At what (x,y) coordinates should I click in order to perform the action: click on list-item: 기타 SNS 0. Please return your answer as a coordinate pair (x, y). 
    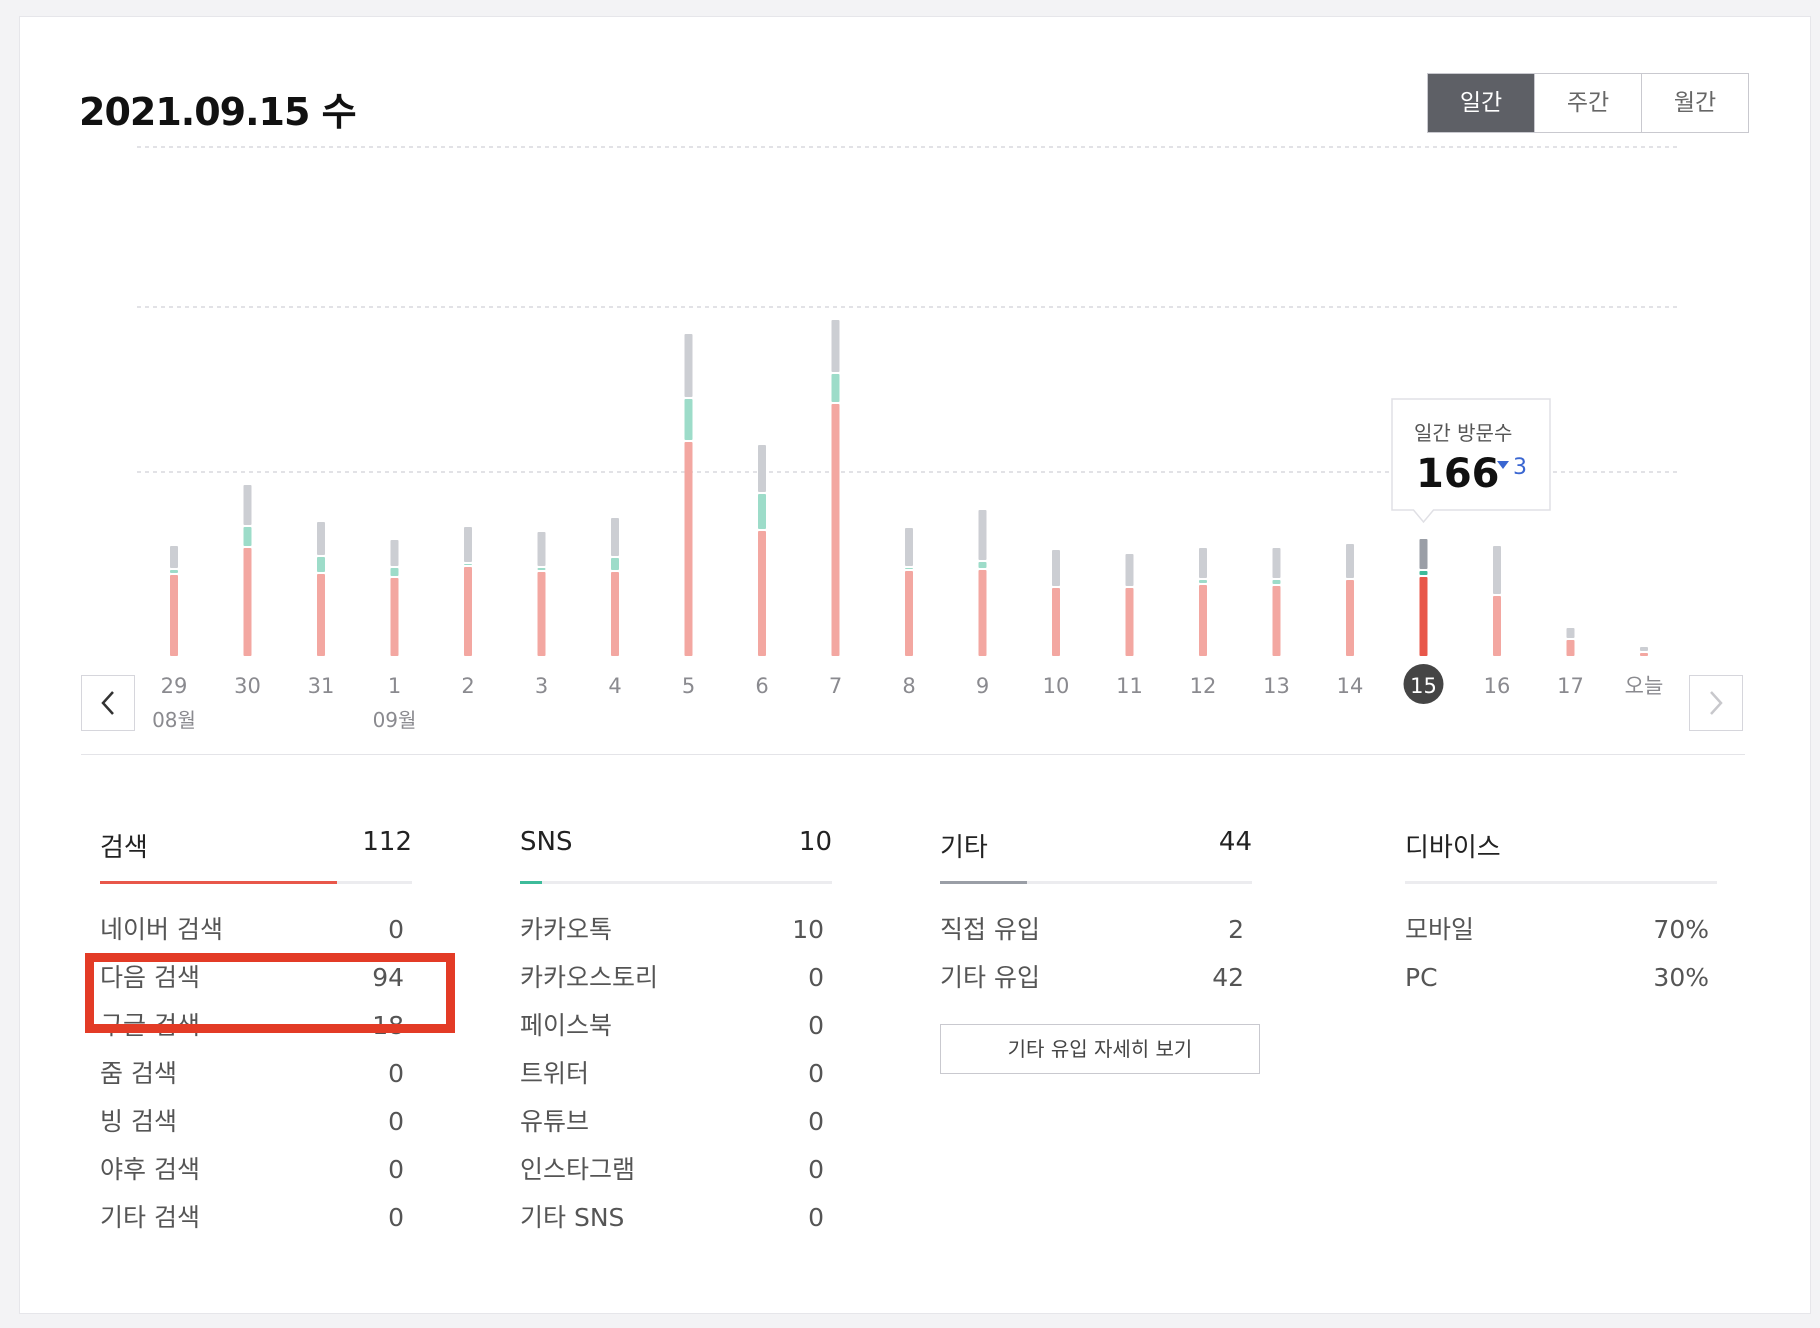
    Looking at the image, I should click on (672, 1217).